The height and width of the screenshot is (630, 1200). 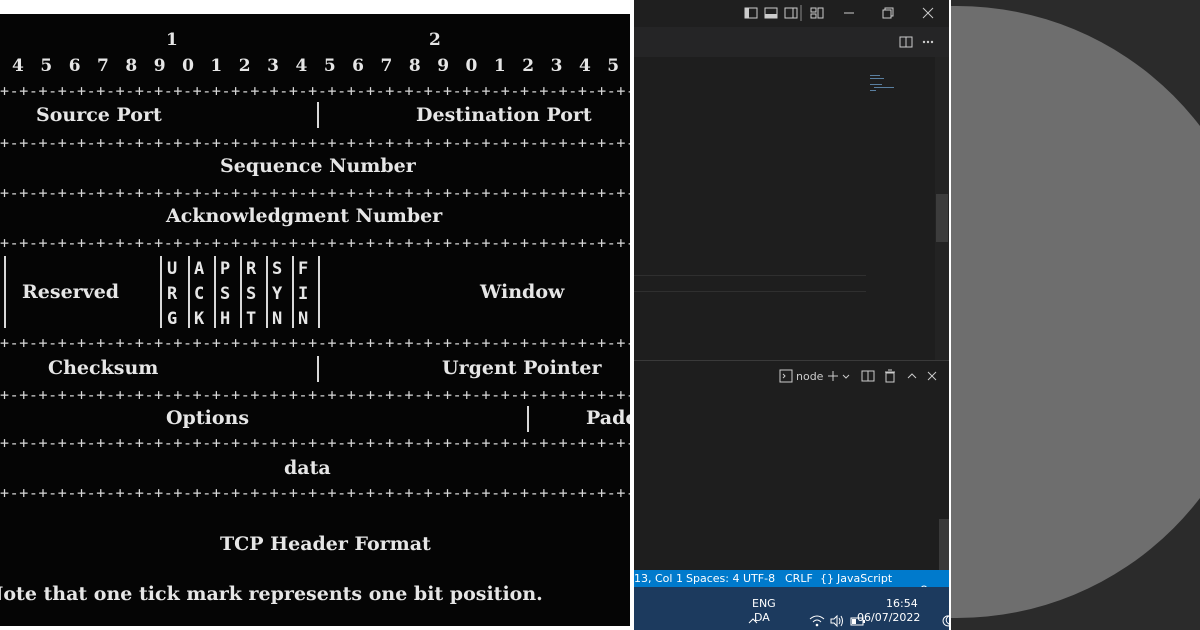 I want to click on split-terminal-icon, so click(x=868, y=378).